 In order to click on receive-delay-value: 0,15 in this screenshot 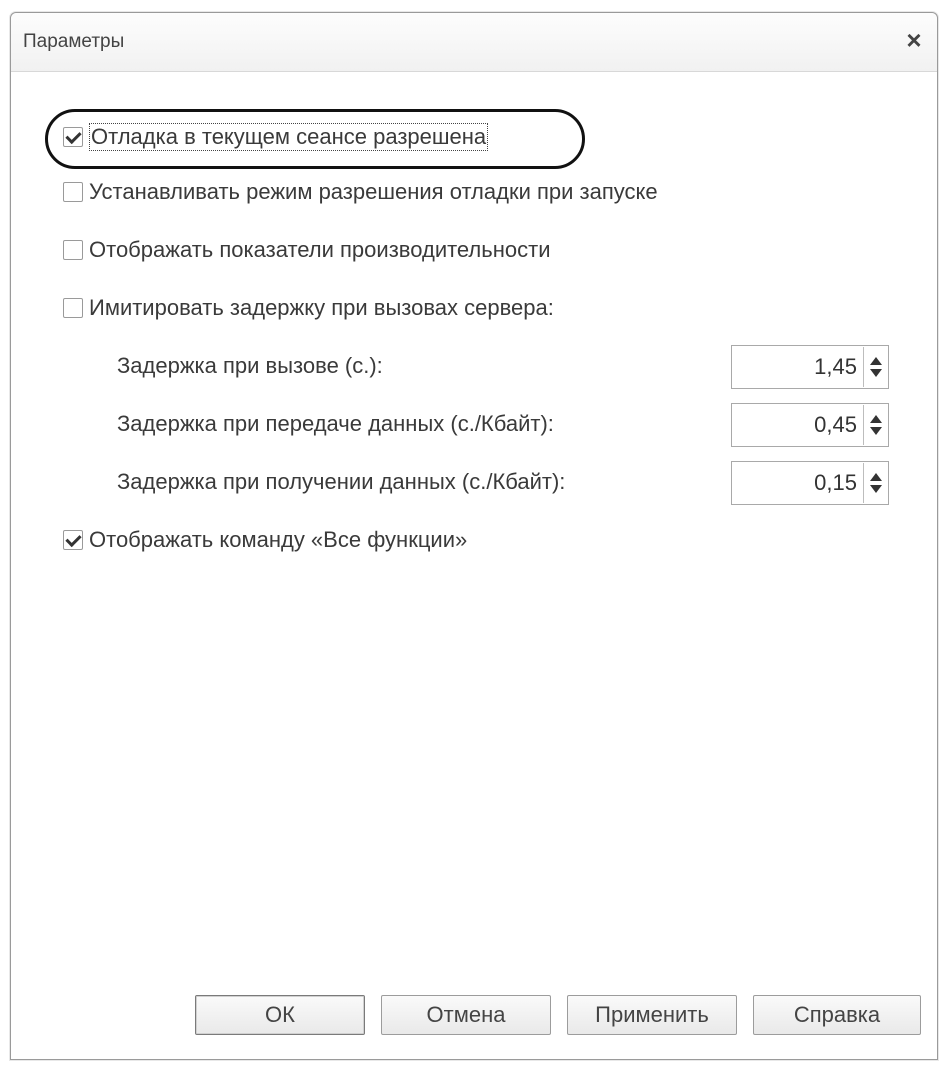, I will do `click(835, 482)`.